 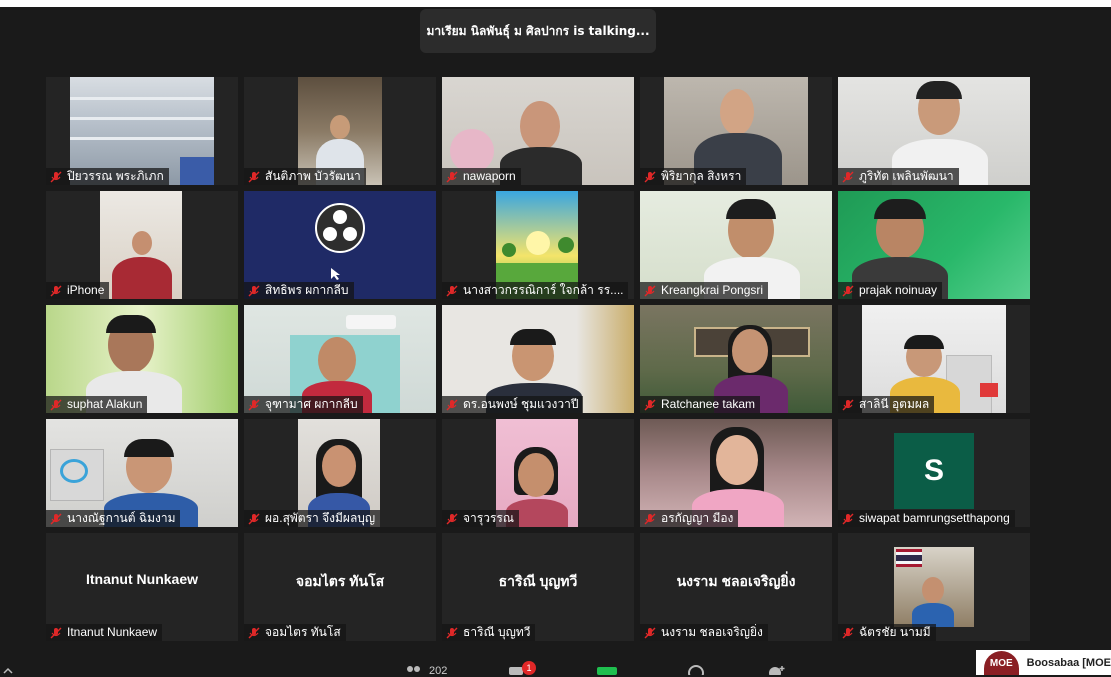 I want to click on participant-tile: จอมไตร ทันโส จอมไตร ทันโส, so click(x=340, y=587).